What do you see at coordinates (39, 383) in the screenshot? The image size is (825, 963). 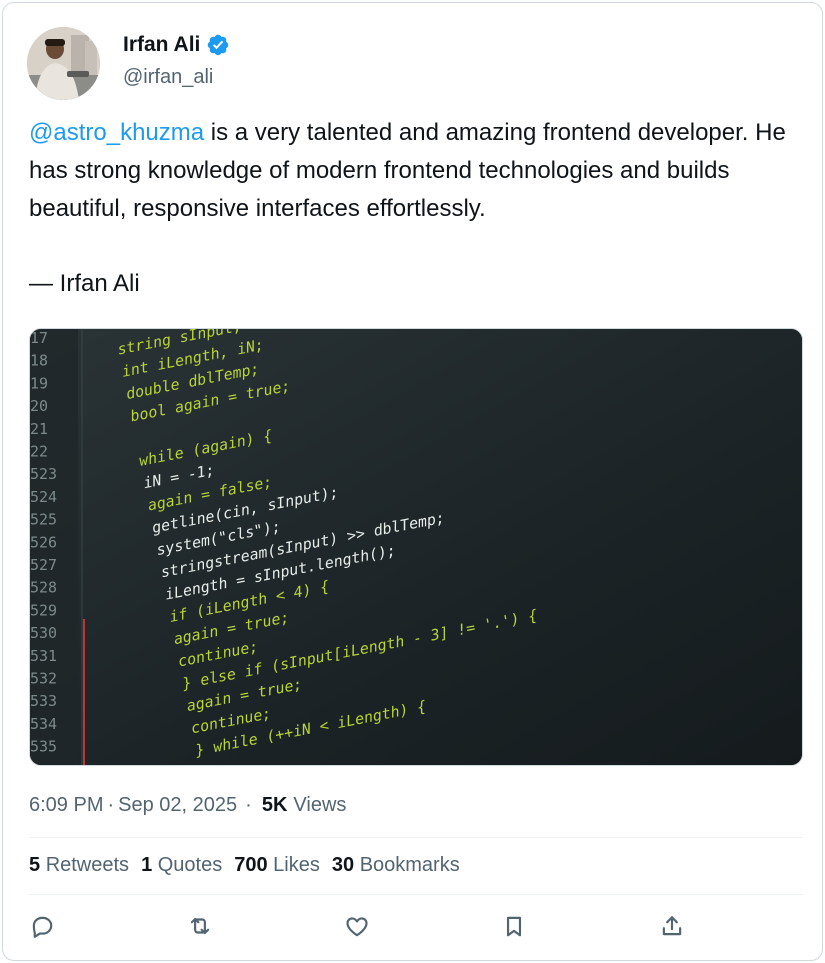 I see `code-line-number: 19` at bounding box center [39, 383].